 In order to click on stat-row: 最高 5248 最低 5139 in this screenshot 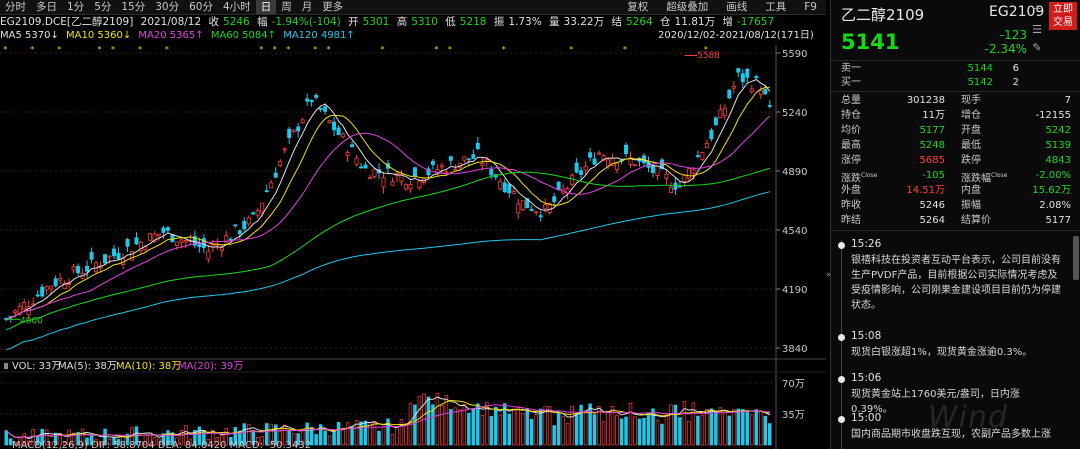, I will do `click(955, 145)`.